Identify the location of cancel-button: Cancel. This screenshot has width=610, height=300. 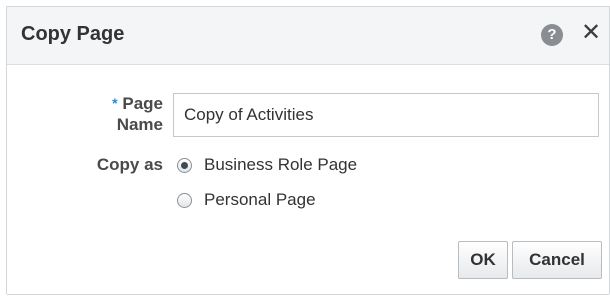
(557, 260).